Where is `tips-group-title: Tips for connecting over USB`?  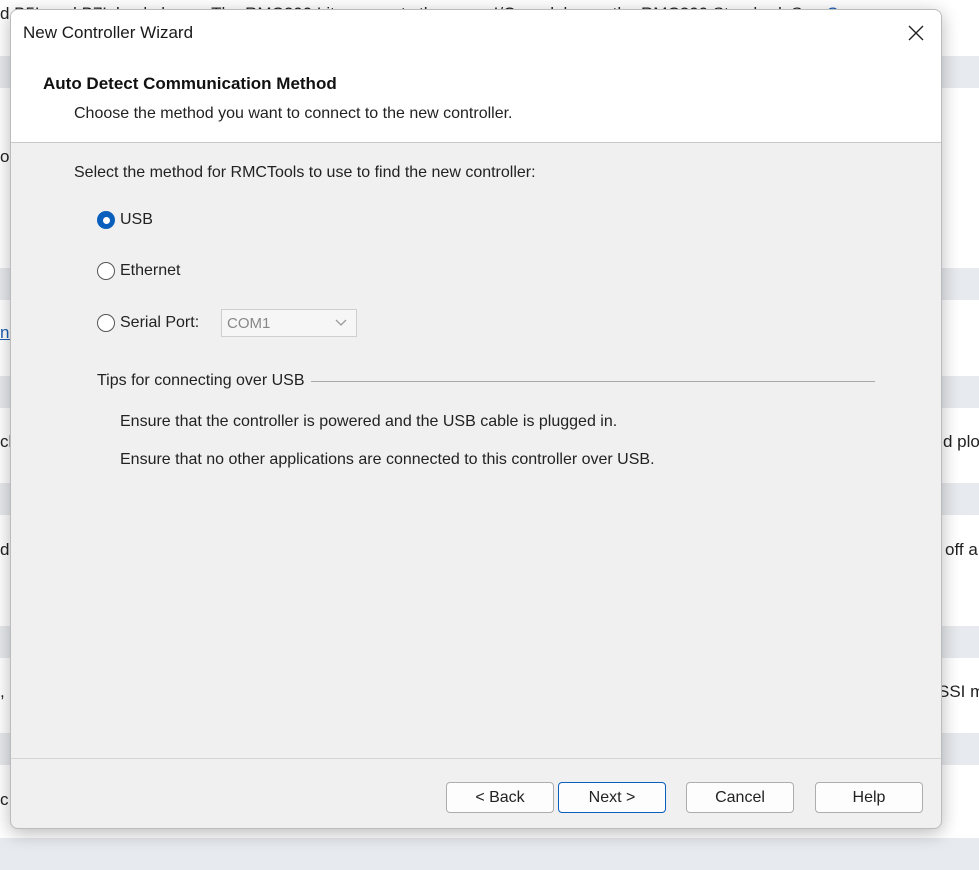
tips-group-title: Tips for connecting over USB is located at coordinates (204, 381).